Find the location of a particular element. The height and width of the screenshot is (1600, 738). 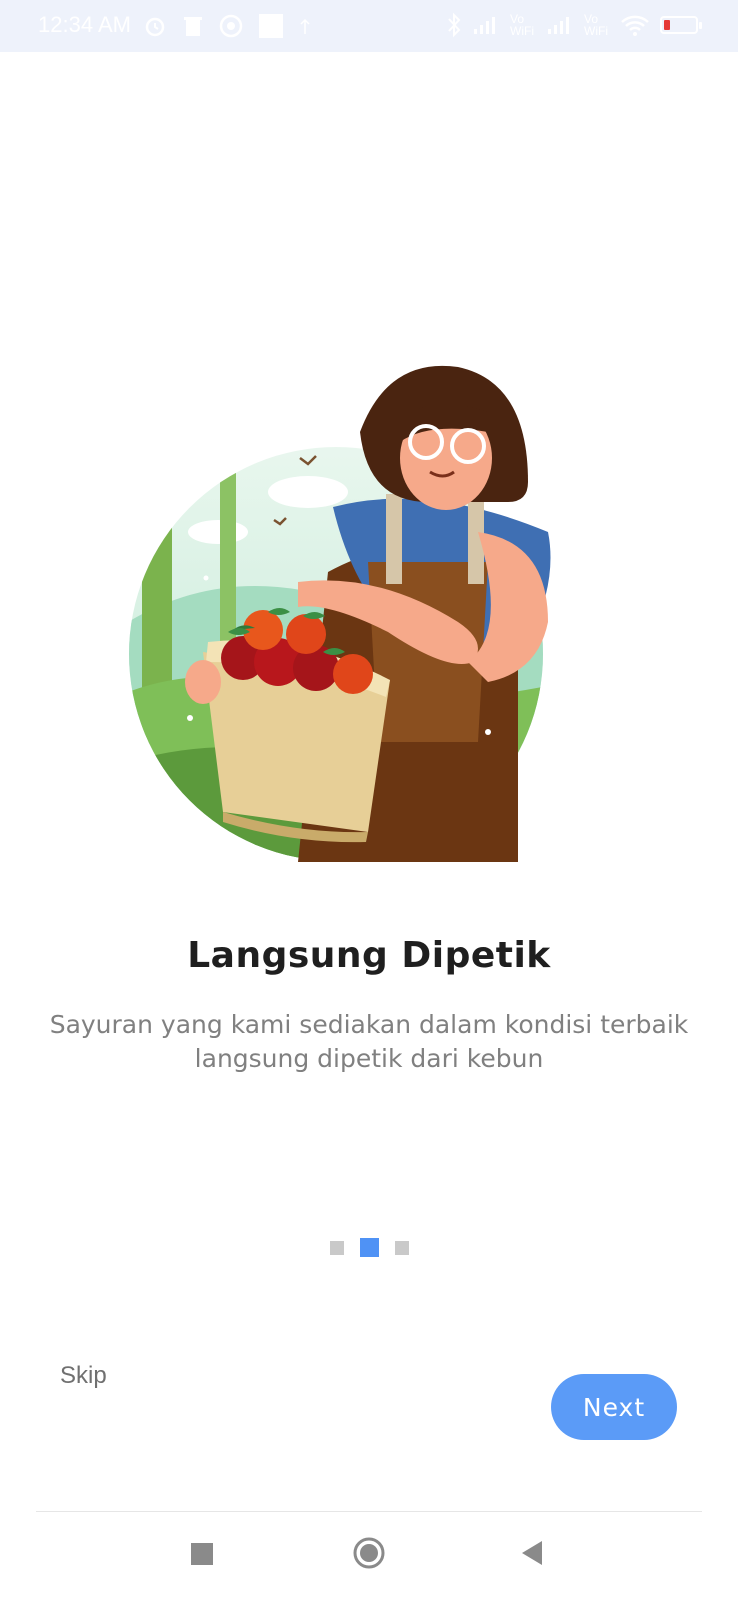

app-icon is located at coordinates (271, 26).